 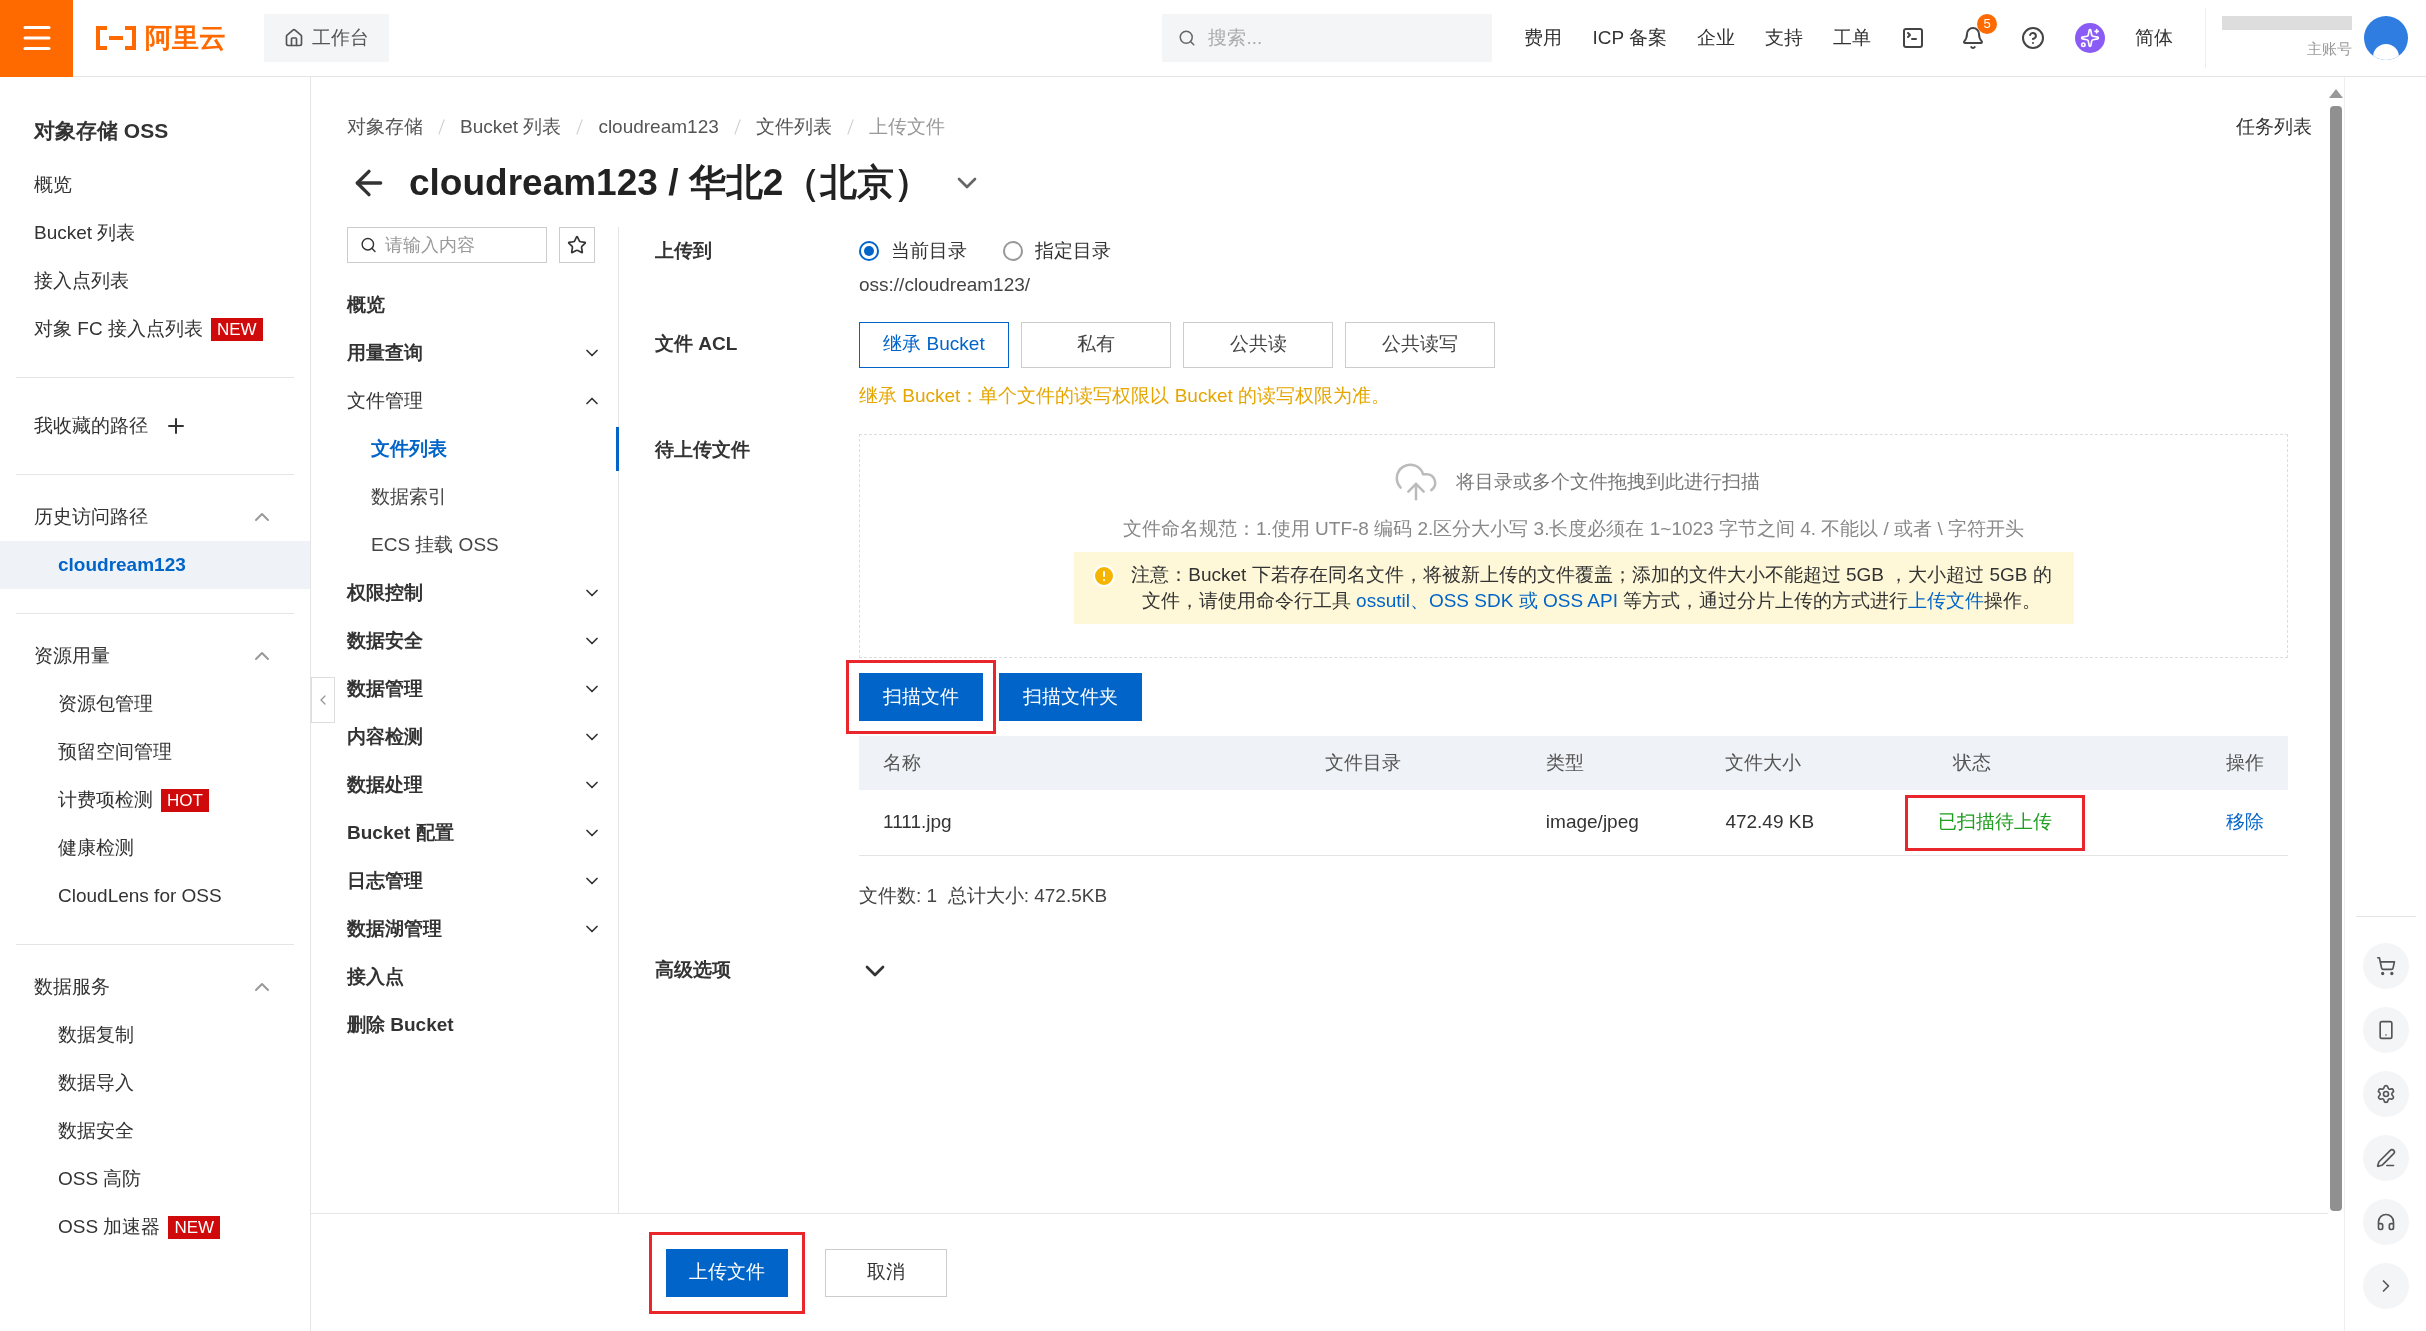 I want to click on breadcrumb-link: 文件列表, so click(x=793, y=127).